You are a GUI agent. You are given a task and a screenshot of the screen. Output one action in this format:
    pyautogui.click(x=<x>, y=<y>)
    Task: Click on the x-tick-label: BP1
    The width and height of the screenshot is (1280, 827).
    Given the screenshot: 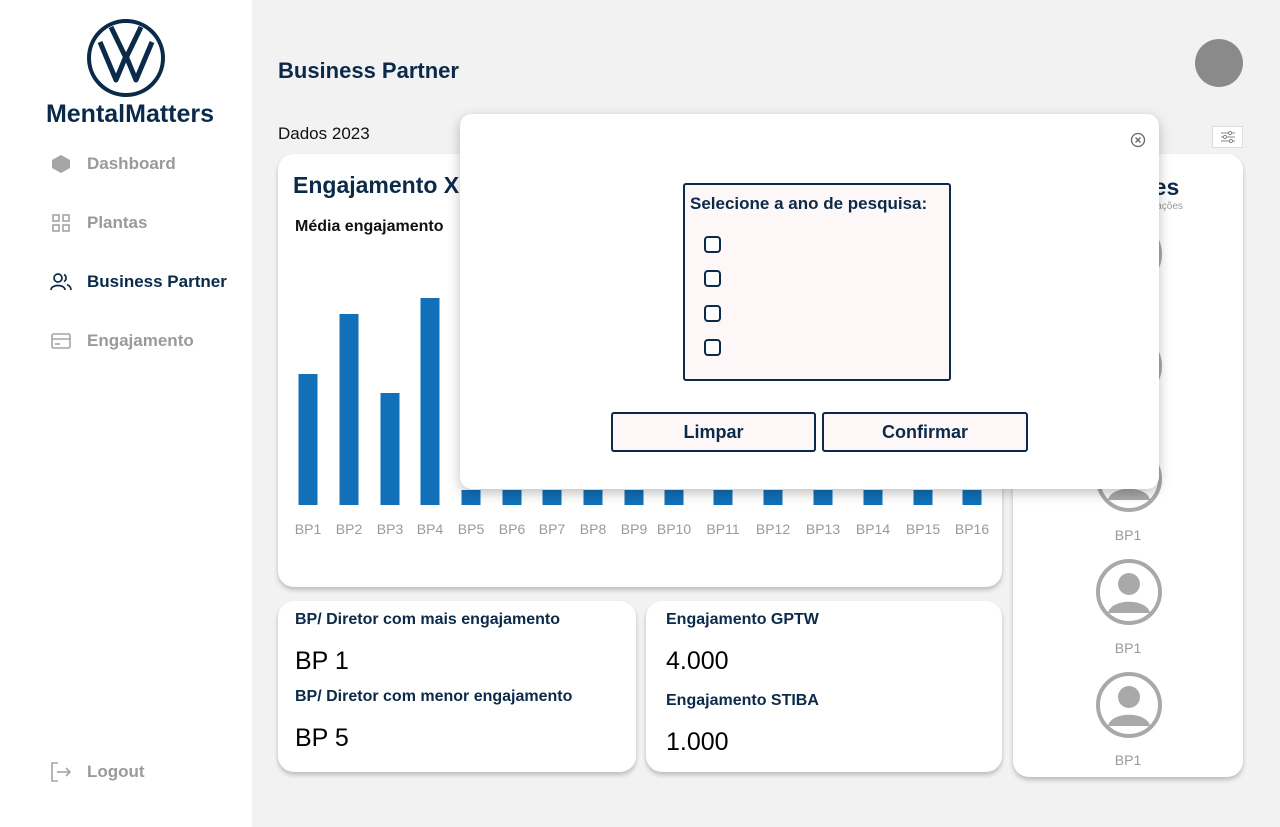 What is the action you would take?
    pyautogui.click(x=308, y=529)
    